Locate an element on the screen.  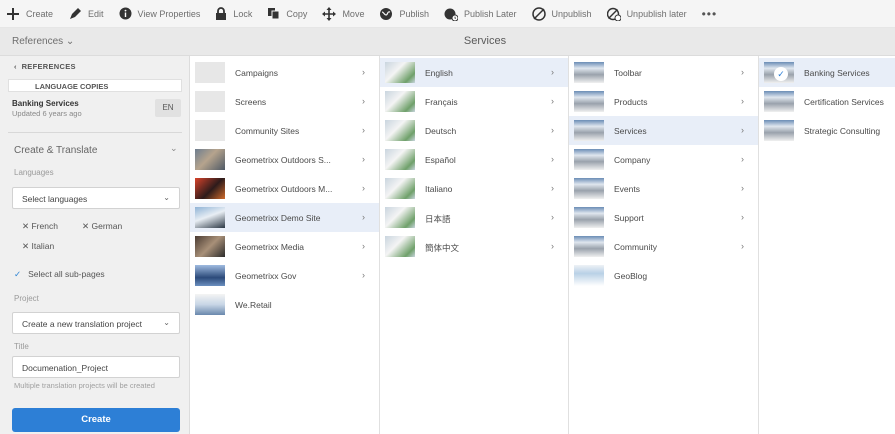
list-item: Español › is located at coordinates (474, 159).